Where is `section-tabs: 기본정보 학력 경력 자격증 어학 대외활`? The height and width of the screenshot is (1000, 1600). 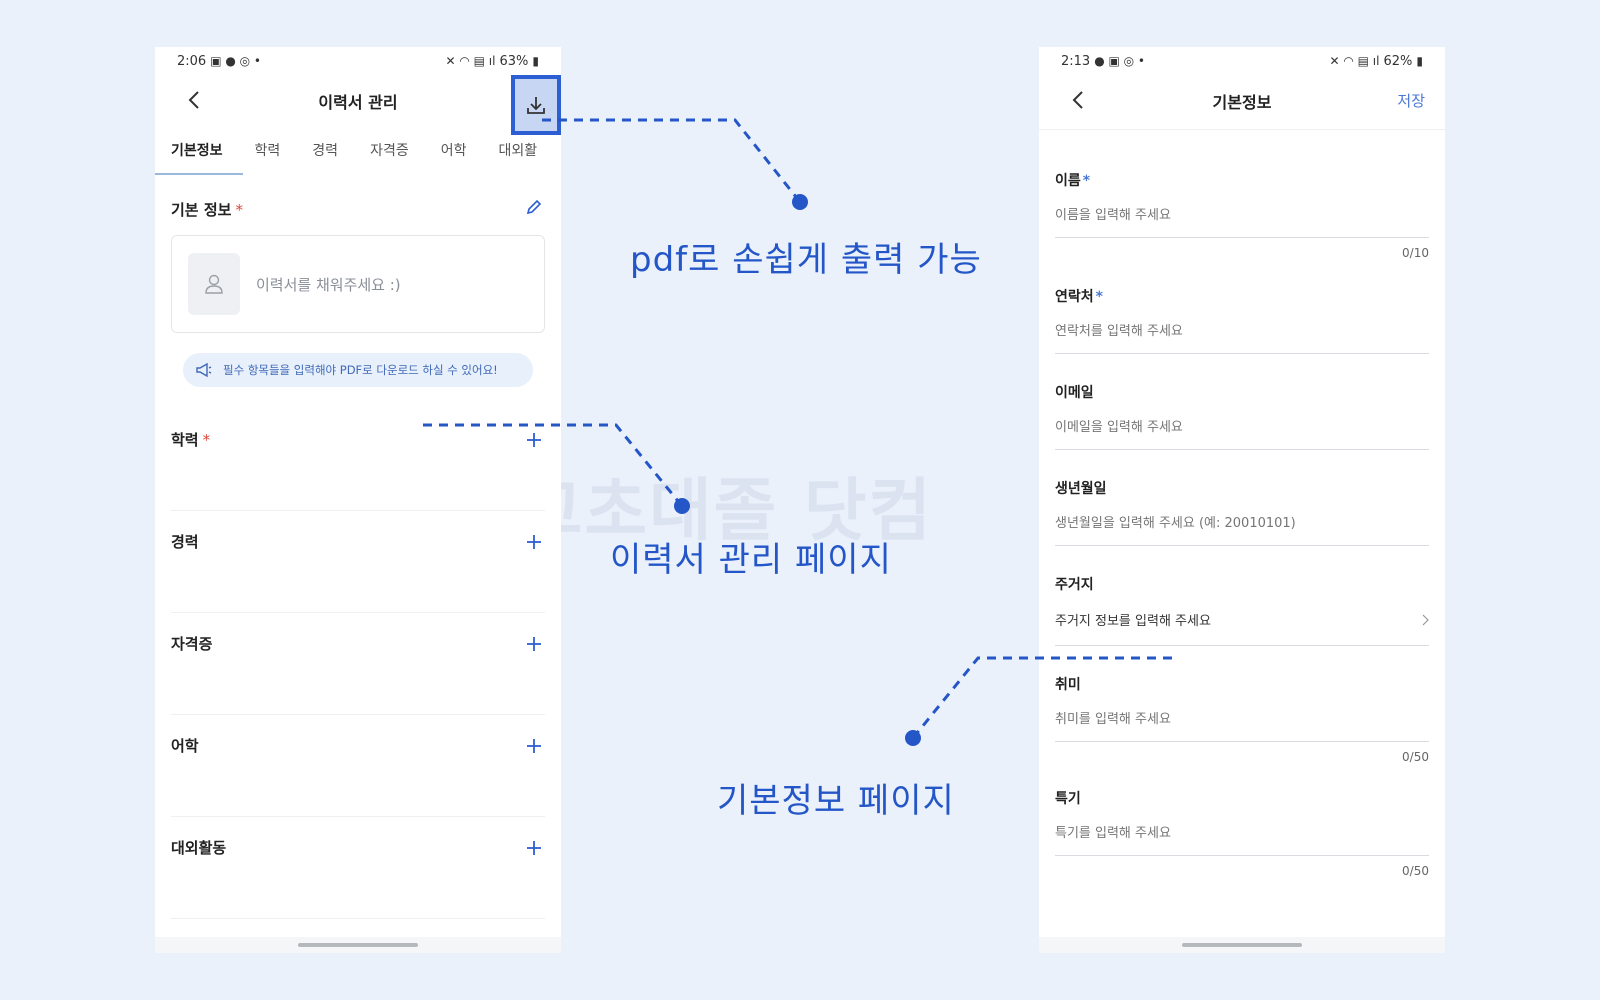 section-tabs: 기본정보 학력 경력 자격증 어학 대외활 is located at coordinates (358, 151).